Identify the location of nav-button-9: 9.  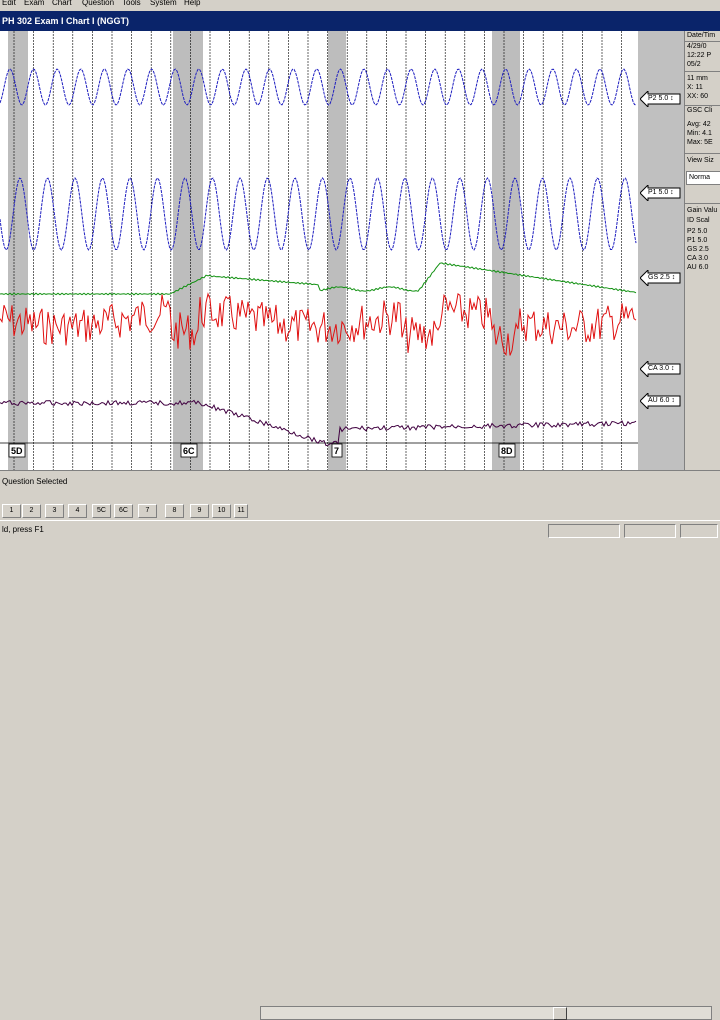
(199, 511).